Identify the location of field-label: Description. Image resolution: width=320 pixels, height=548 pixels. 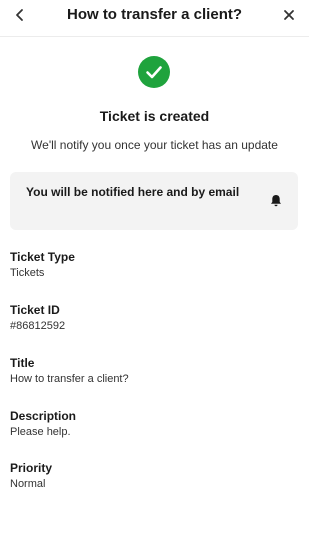
(43, 416).